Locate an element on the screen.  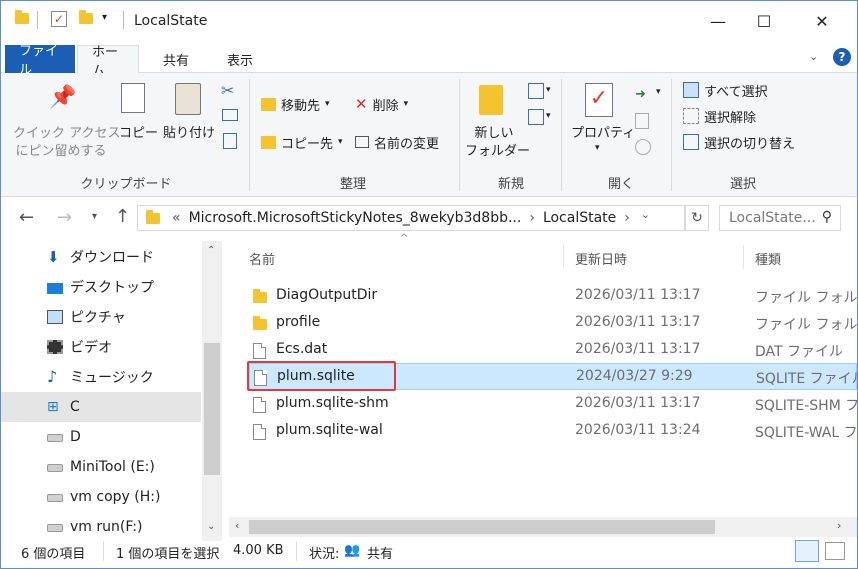
scroll-left-icon: ‹ is located at coordinates (237, 525).